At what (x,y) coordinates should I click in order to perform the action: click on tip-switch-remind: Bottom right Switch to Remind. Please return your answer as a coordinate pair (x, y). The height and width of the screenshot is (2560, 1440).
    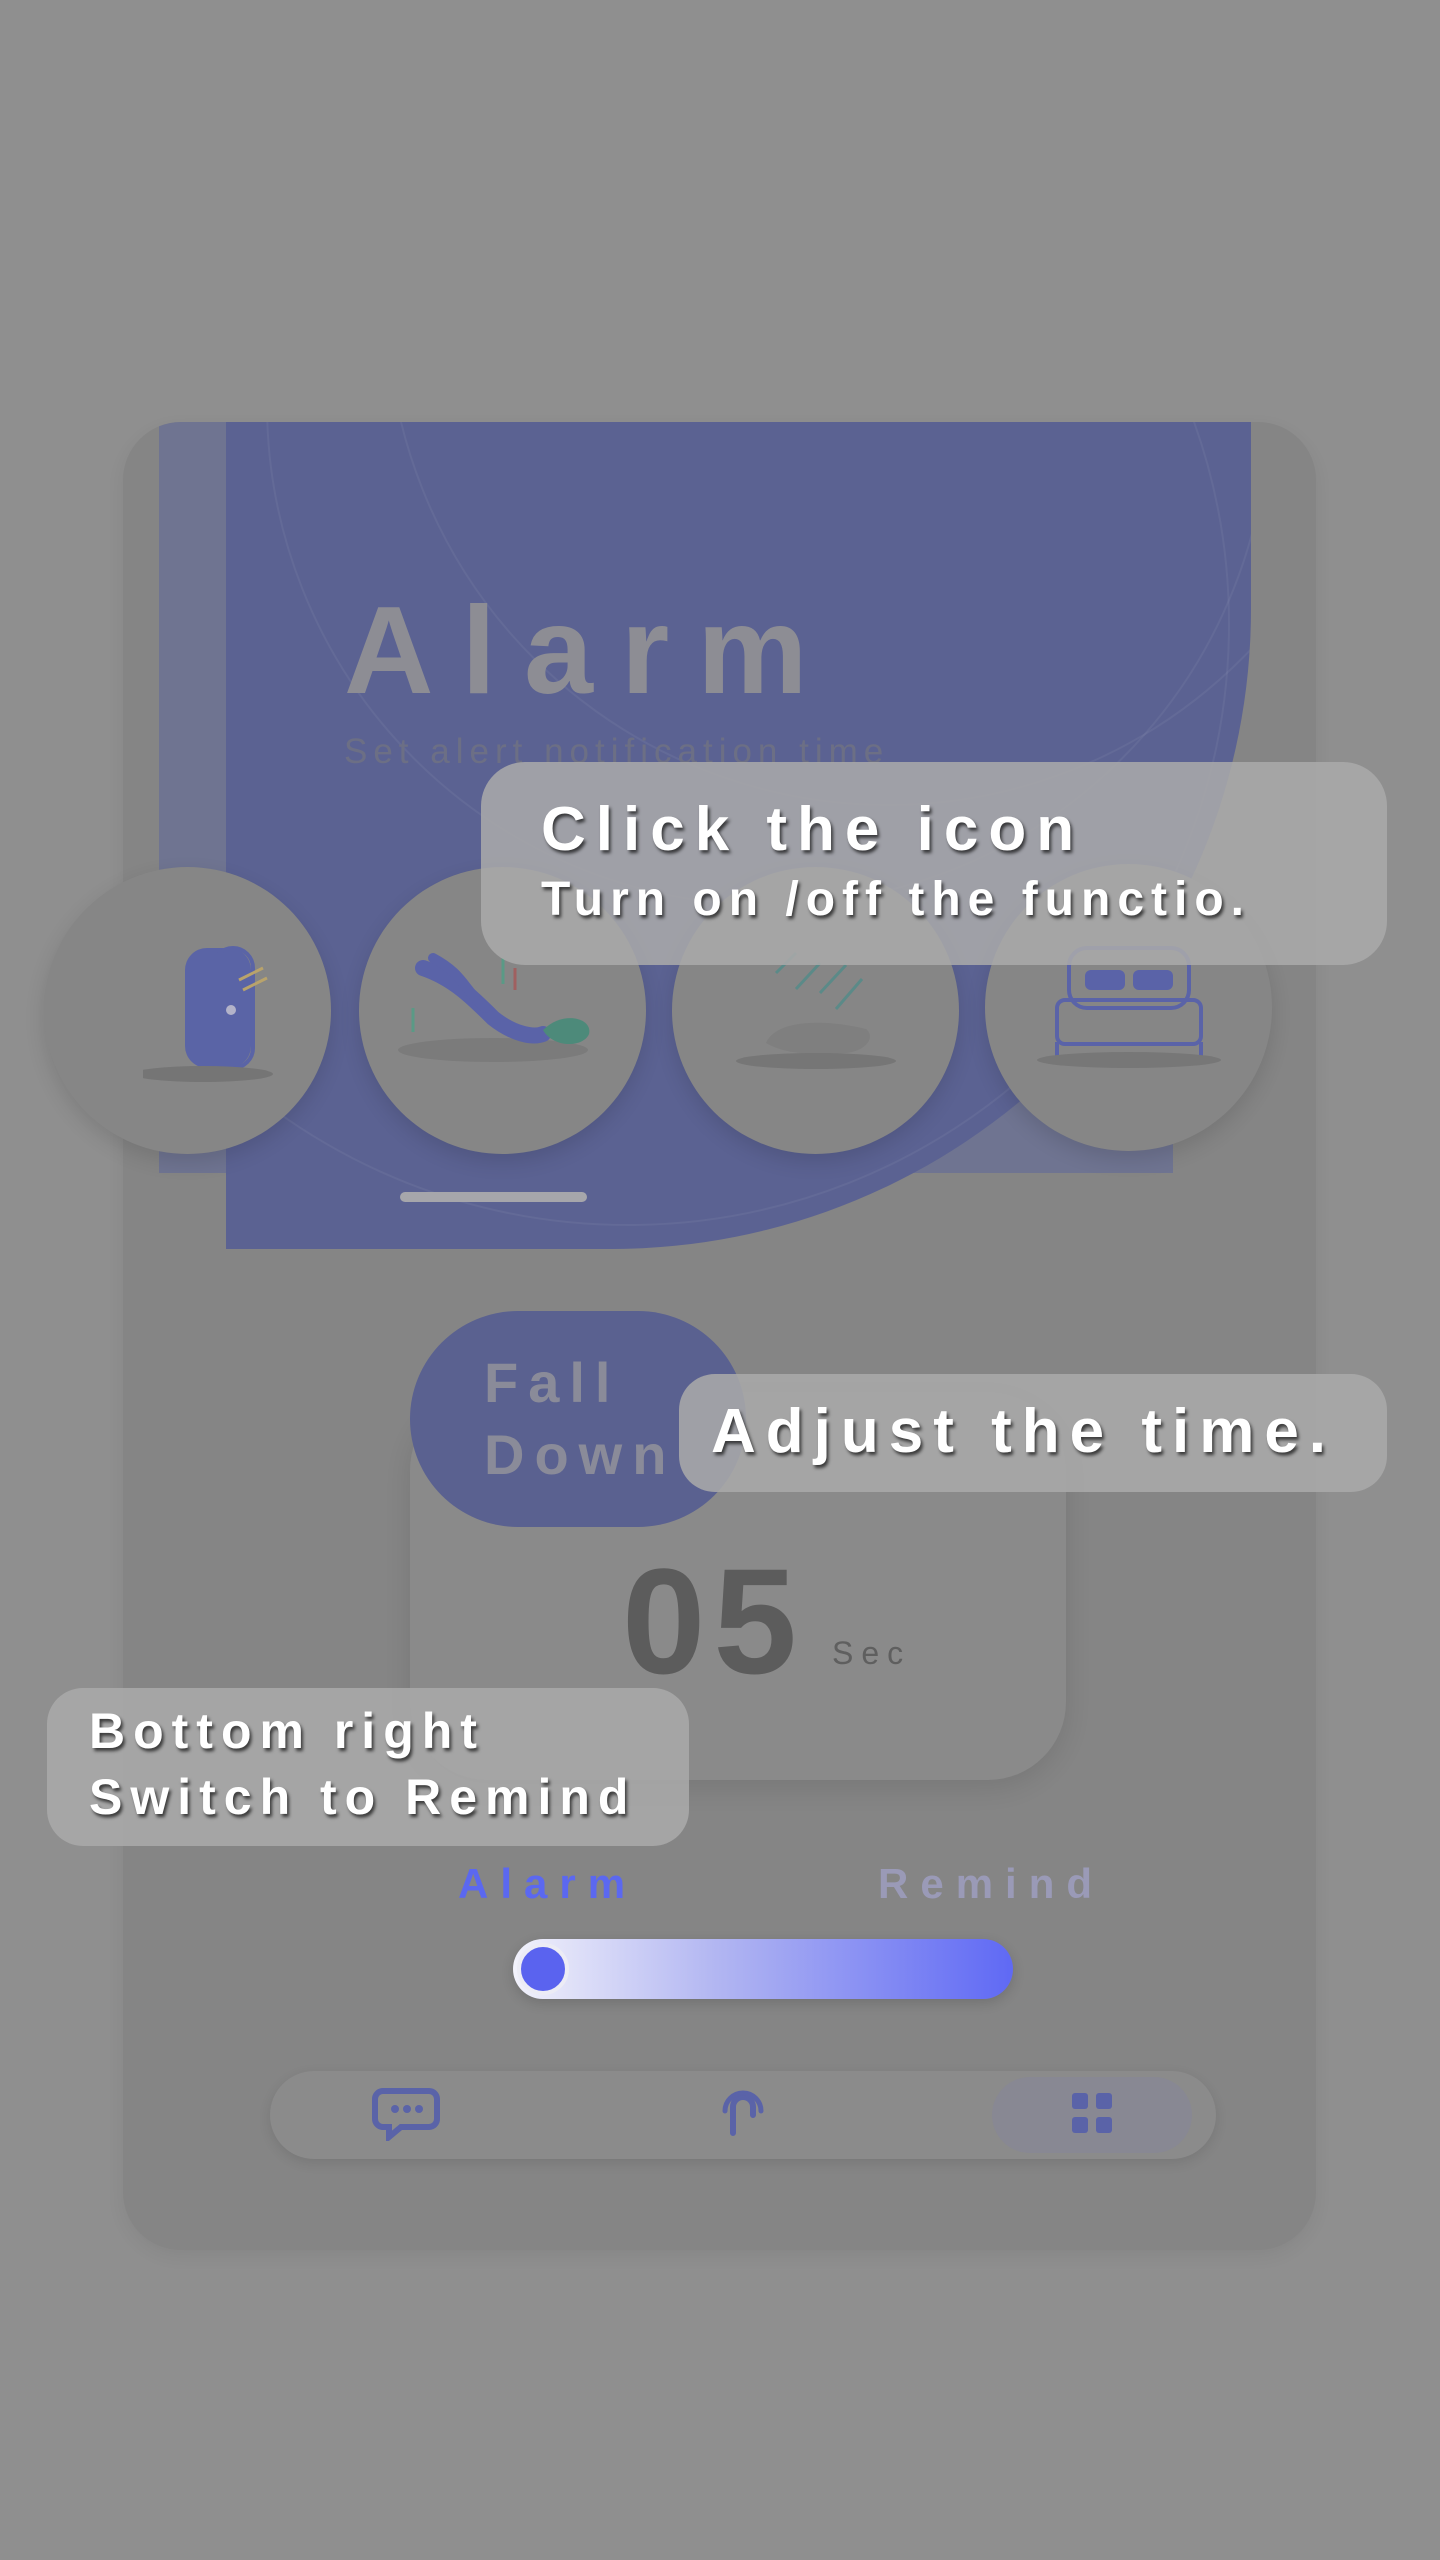
    Looking at the image, I should click on (368, 1767).